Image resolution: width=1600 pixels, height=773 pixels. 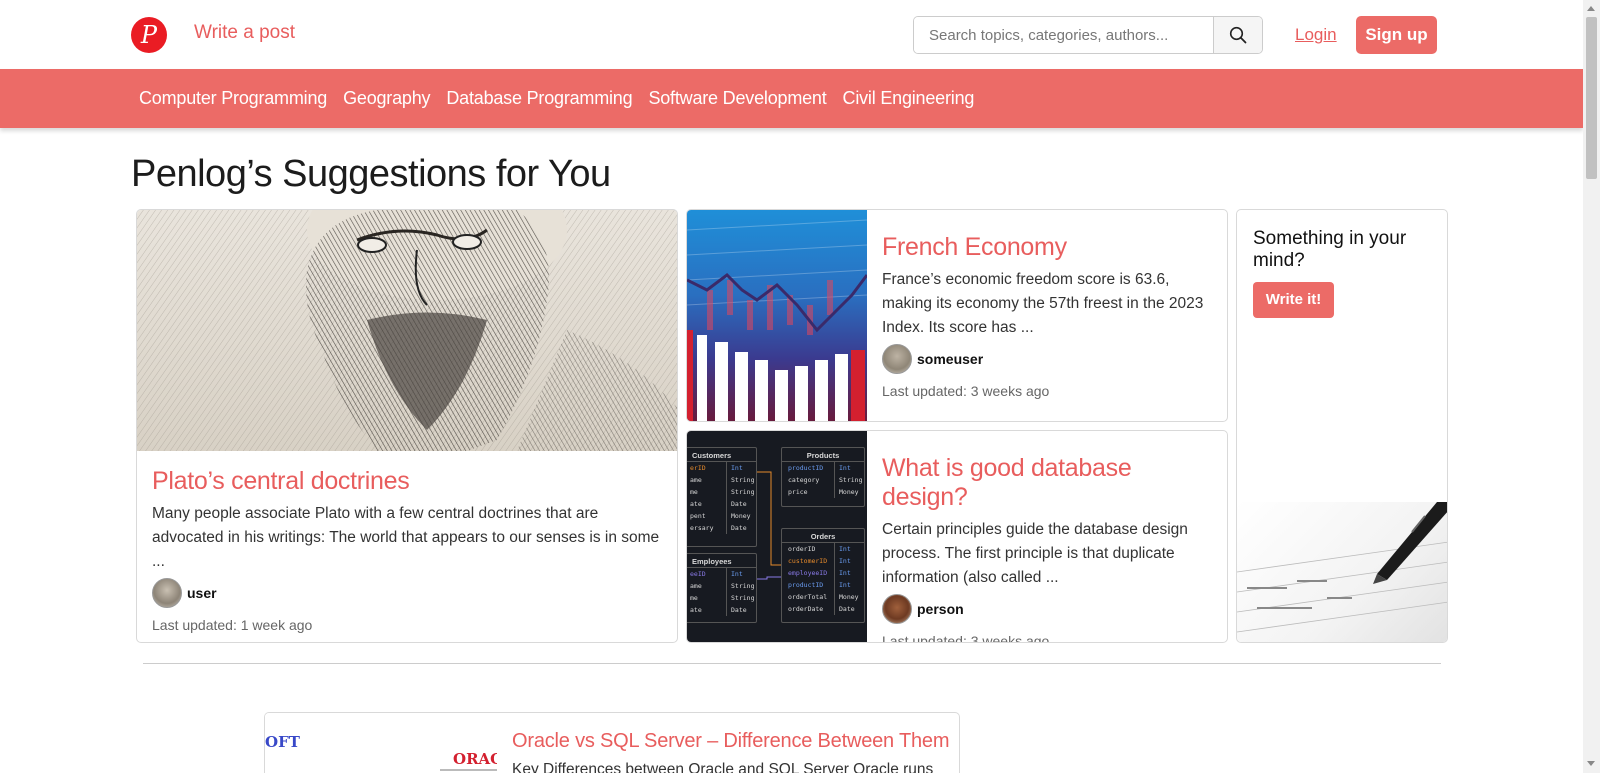 What do you see at coordinates (1049, 359) in the screenshot?
I see `post-author: someuser` at bounding box center [1049, 359].